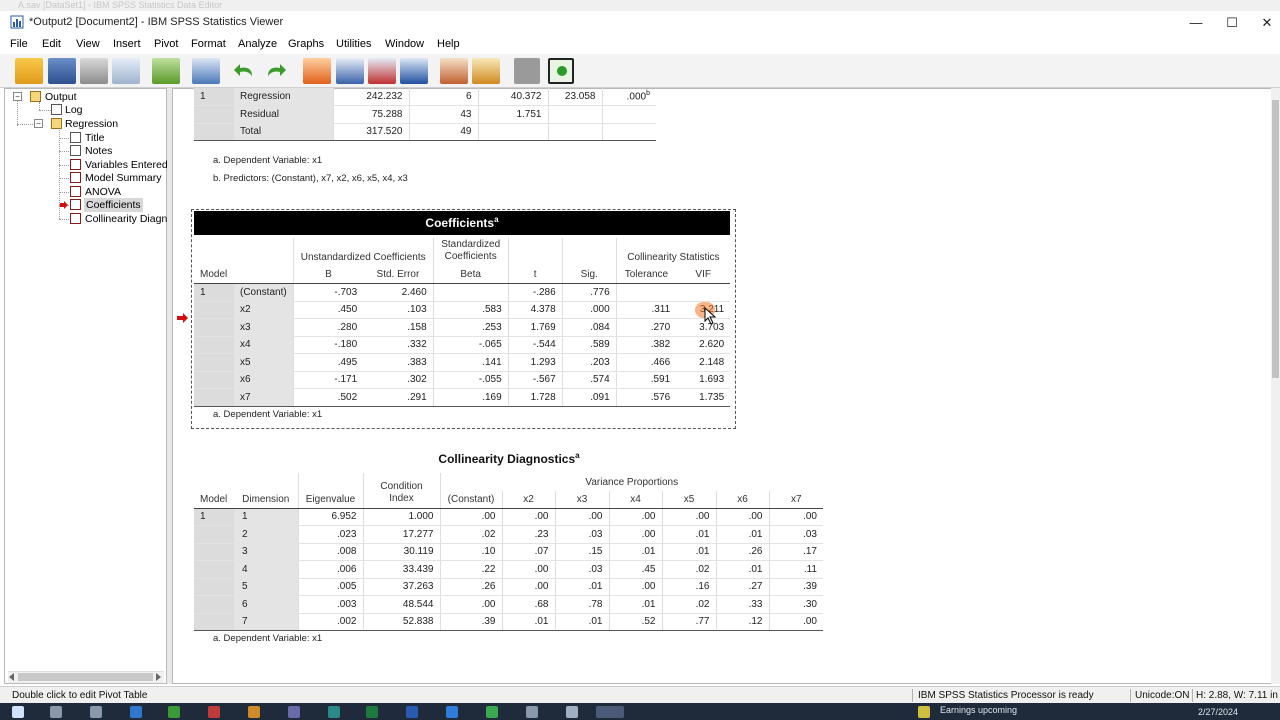 This screenshot has width=1280, height=720. What do you see at coordinates (306, 44) in the screenshot?
I see `menu-graphs: Graphs` at bounding box center [306, 44].